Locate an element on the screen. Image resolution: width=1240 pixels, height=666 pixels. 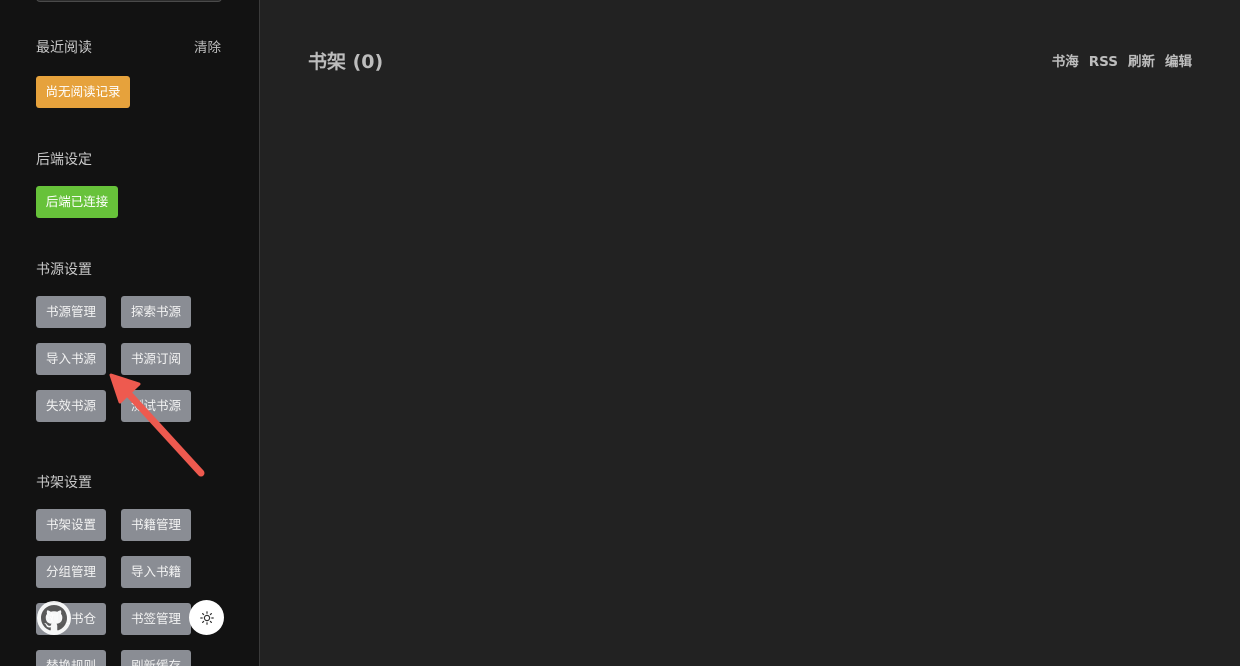
import-source-button: 导入书源 is located at coordinates (71, 359).